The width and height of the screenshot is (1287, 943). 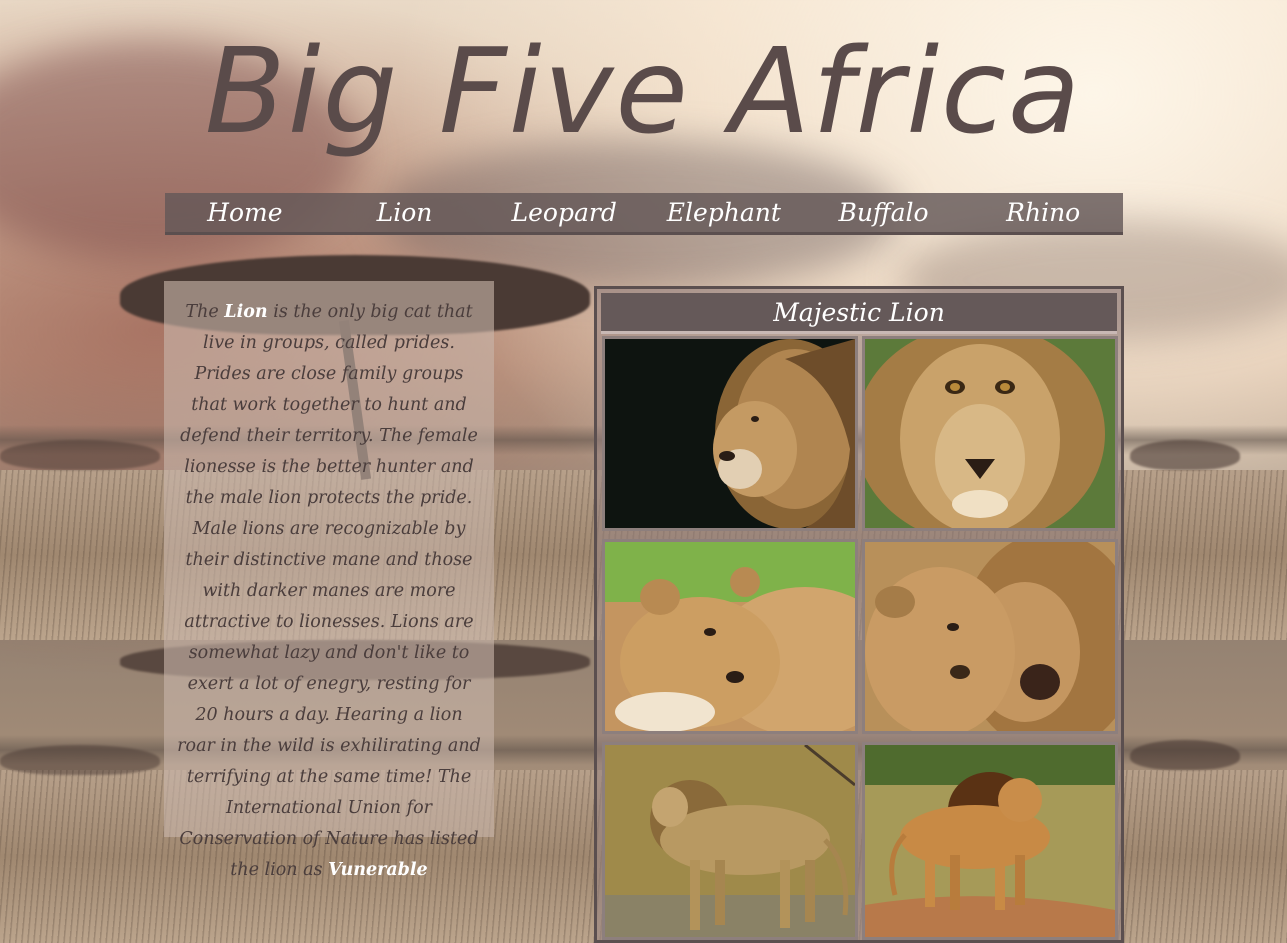 What do you see at coordinates (724, 212) in the screenshot?
I see `nav-elephant: Elephant` at bounding box center [724, 212].